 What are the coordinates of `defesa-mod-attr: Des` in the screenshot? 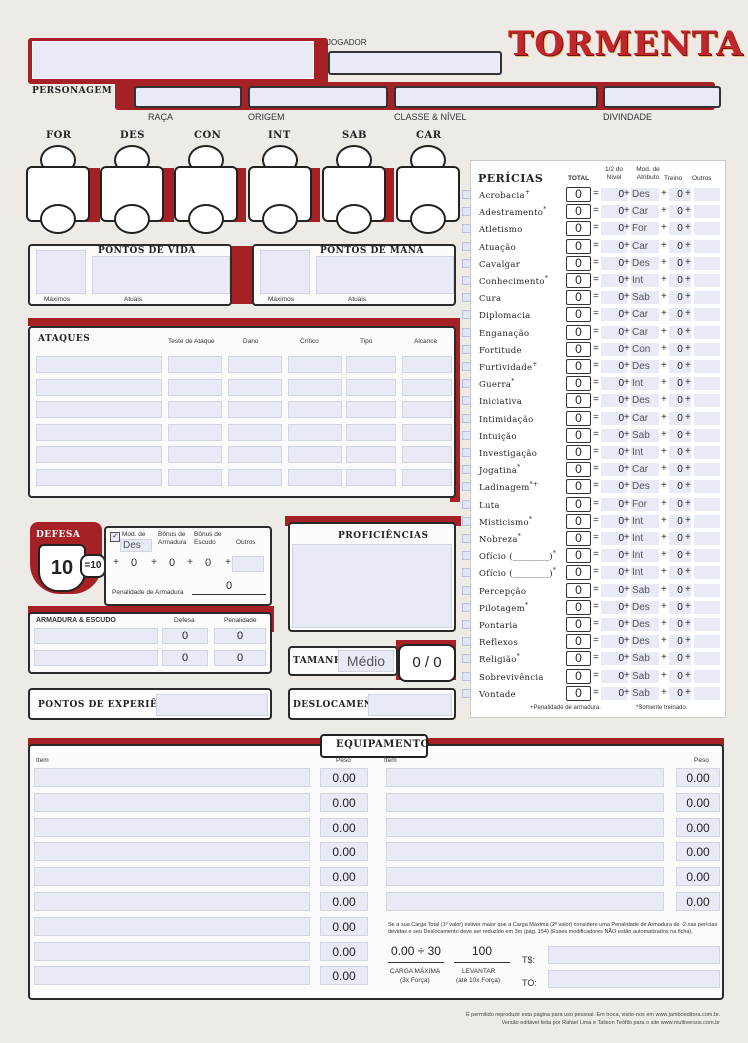 It's located at (136, 545).